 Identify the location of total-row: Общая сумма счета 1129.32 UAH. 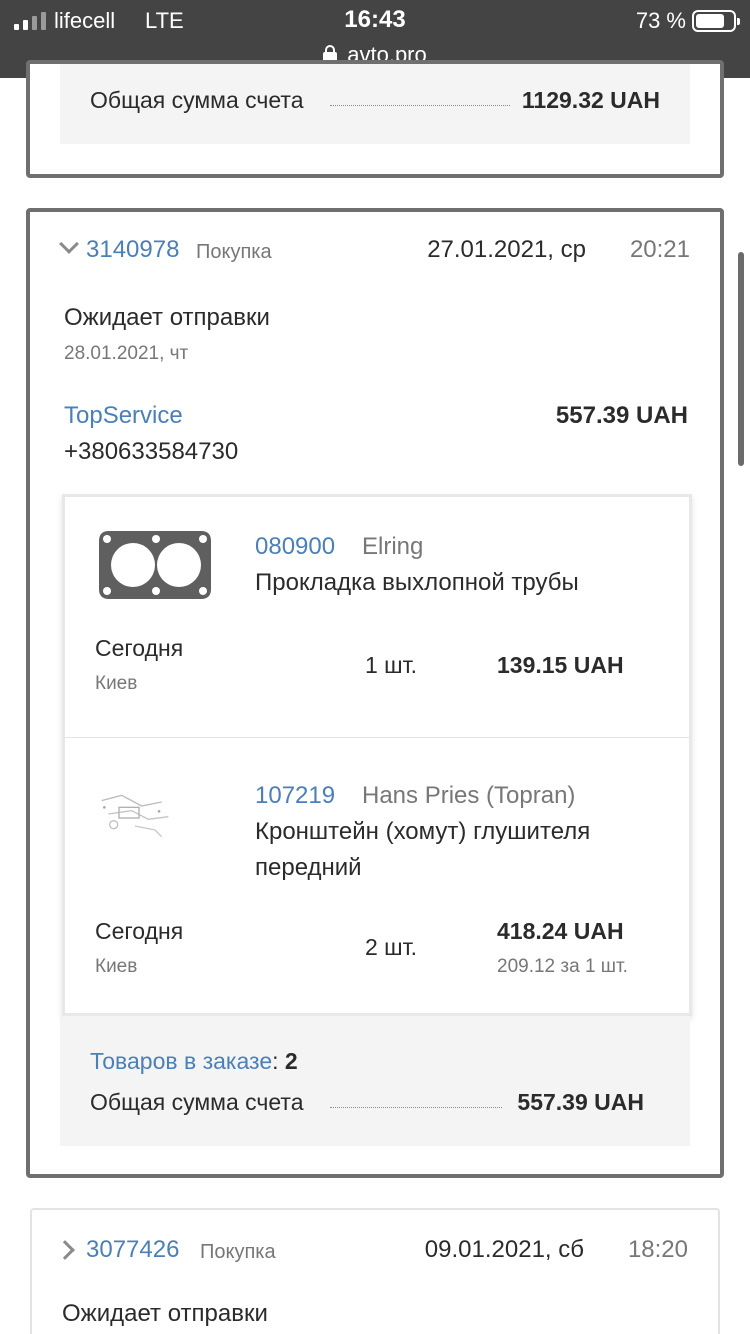
(375, 99).